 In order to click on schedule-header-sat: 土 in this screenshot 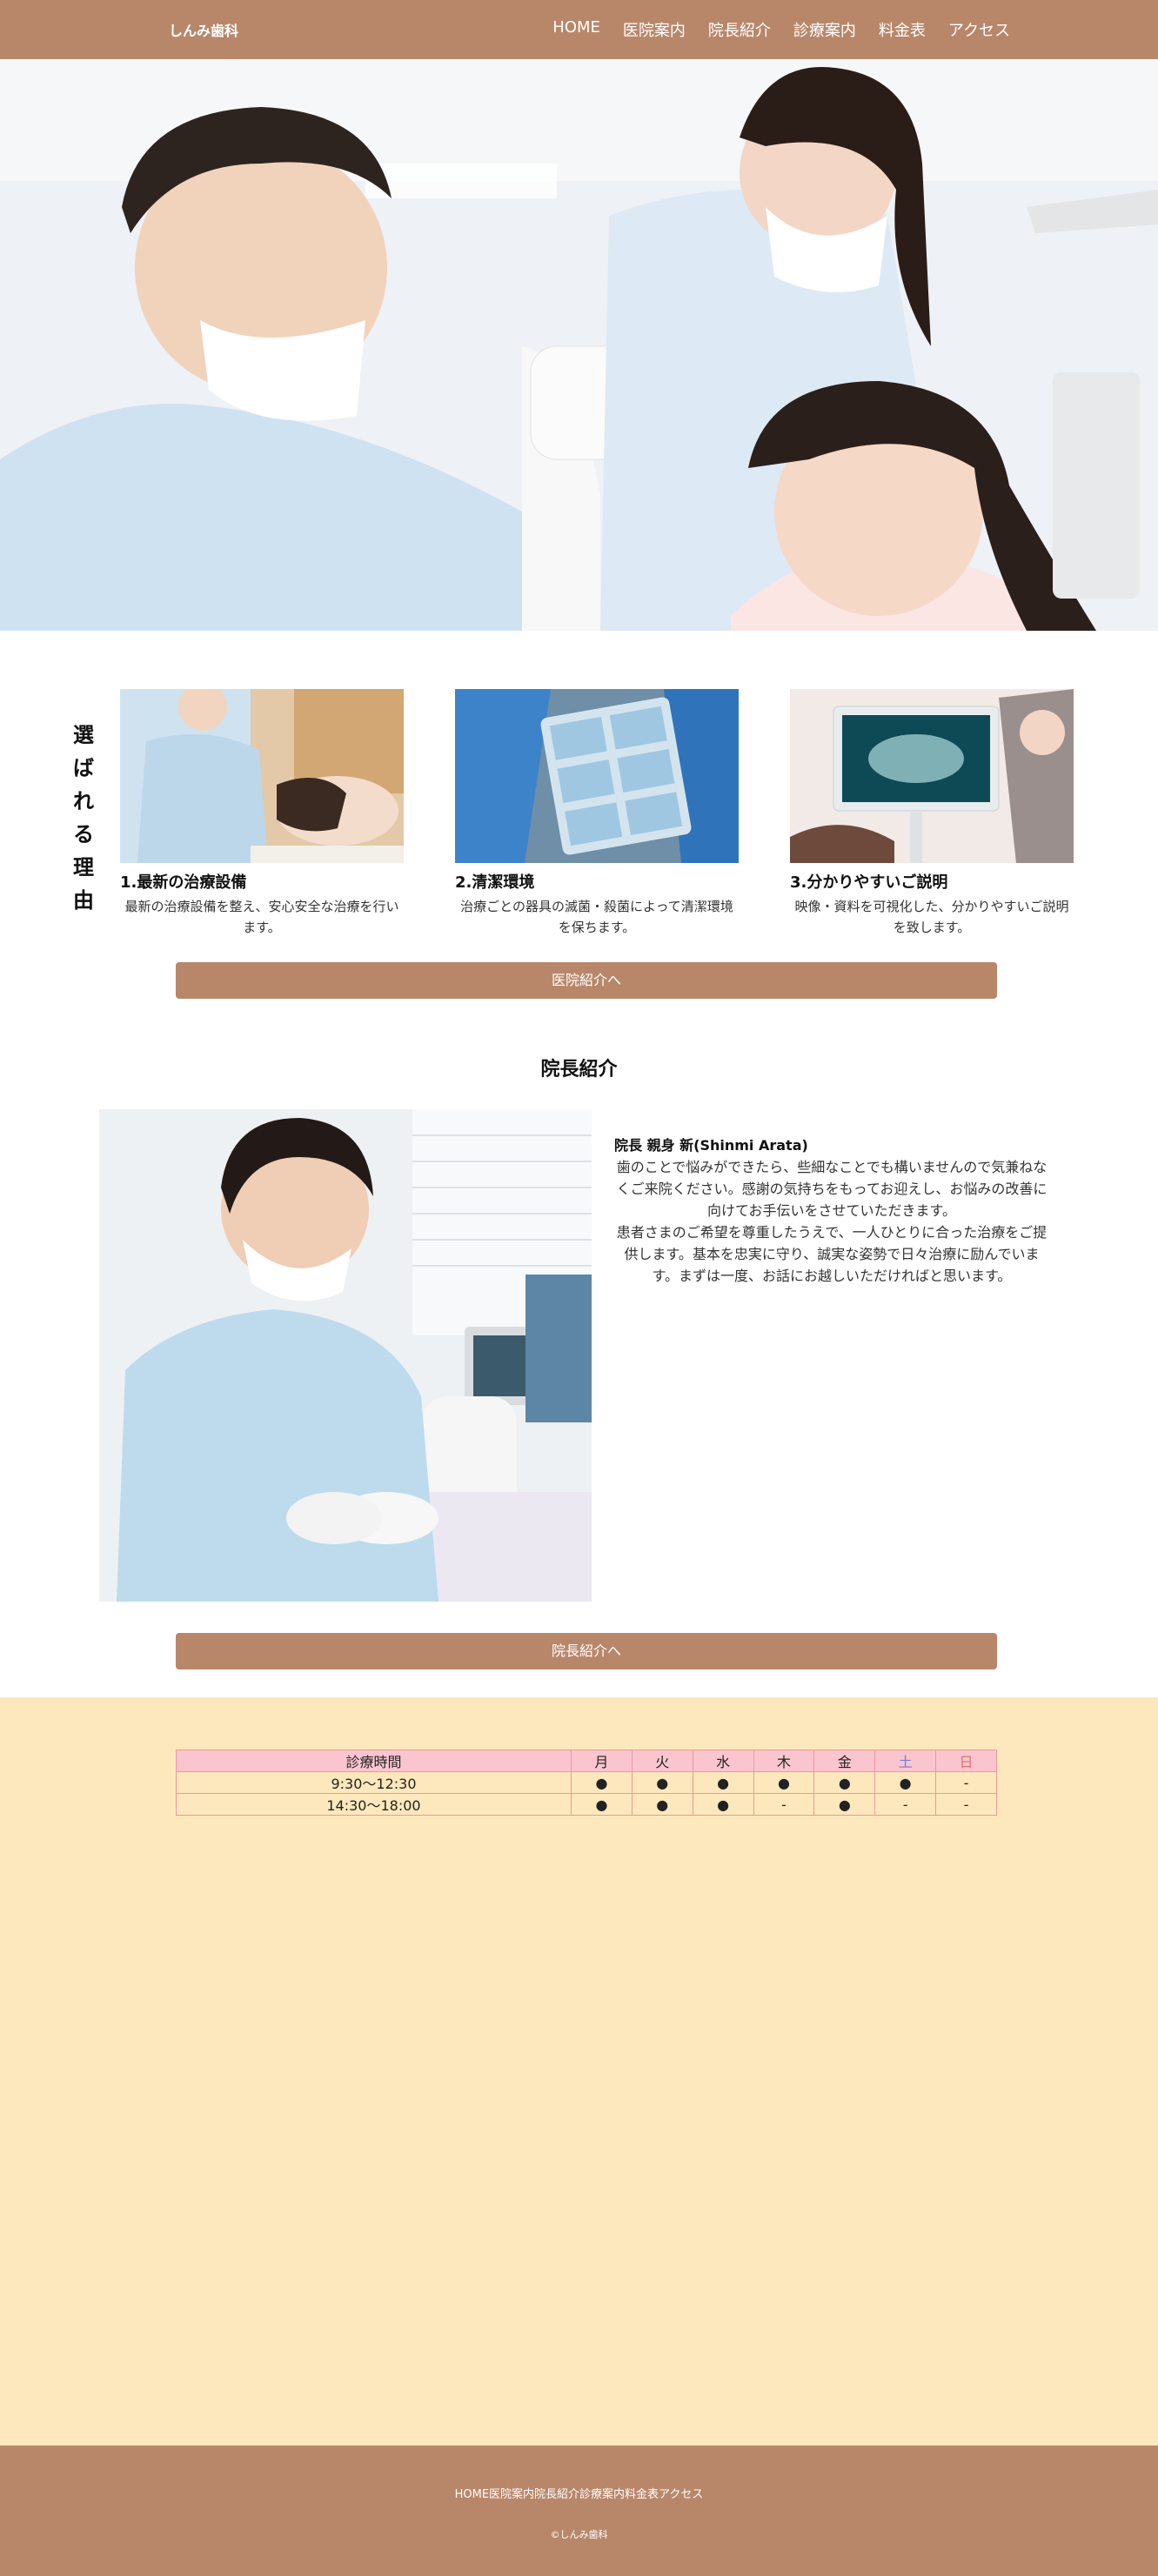, I will do `click(905, 1761)`.